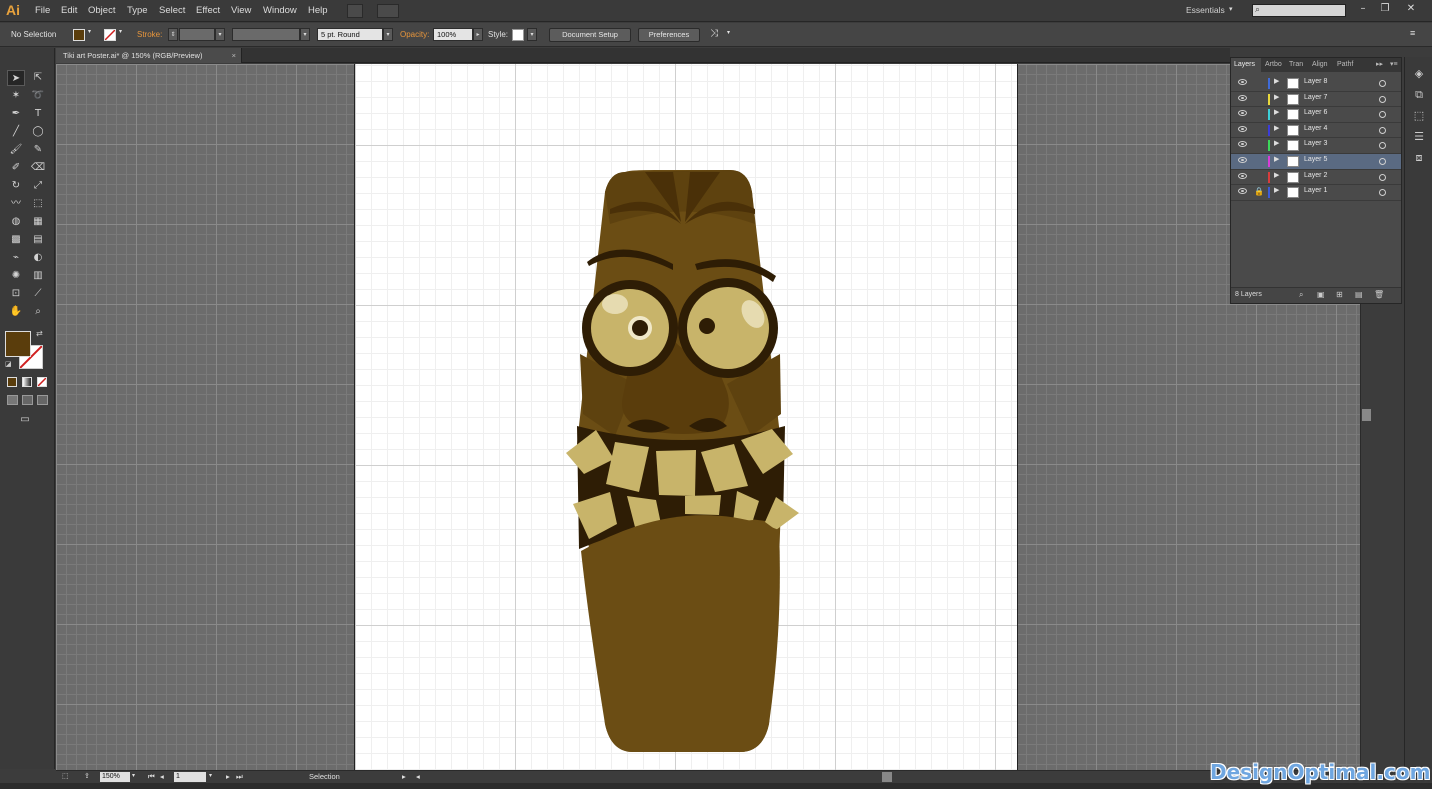 This screenshot has width=1432, height=789. I want to click on layer-name: Layer 3, so click(1315, 143).